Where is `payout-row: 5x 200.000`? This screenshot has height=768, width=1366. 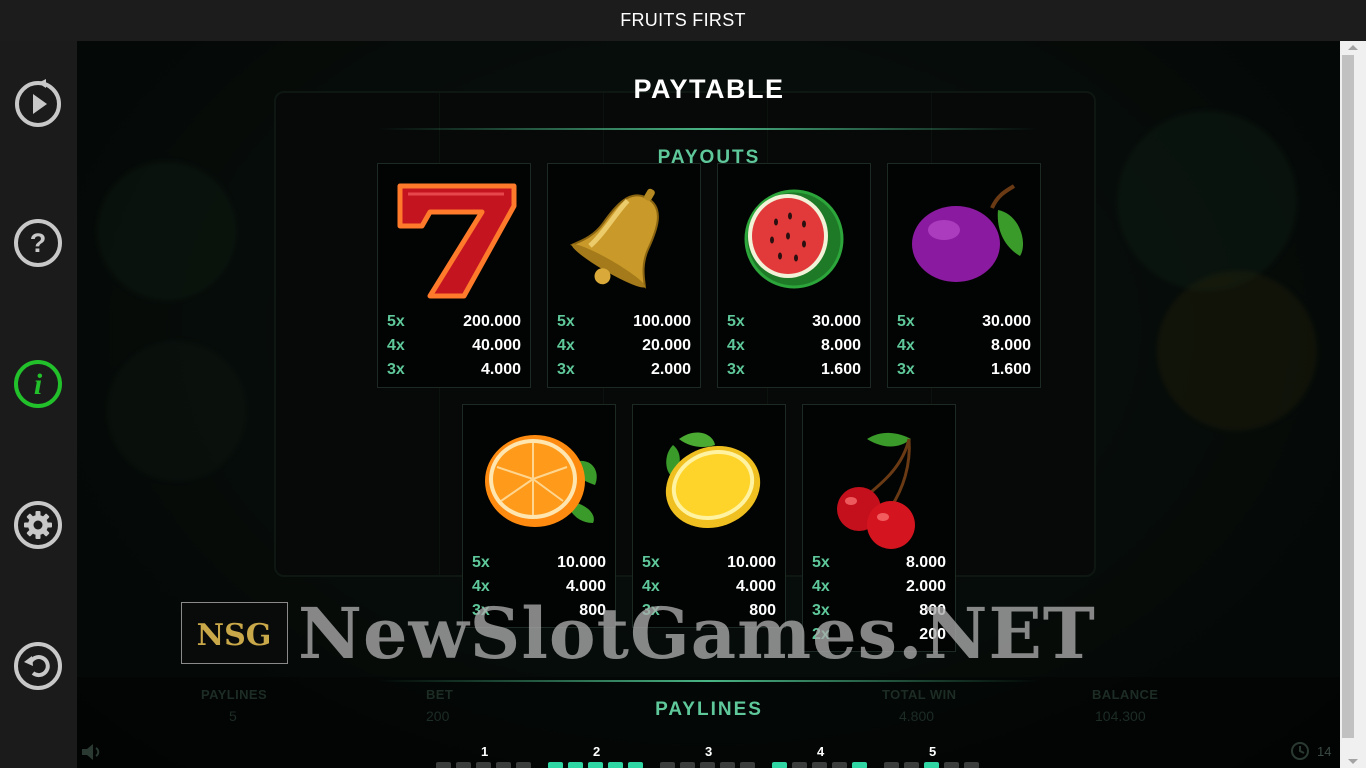
payout-row: 5x 200.000 is located at coordinates (454, 321).